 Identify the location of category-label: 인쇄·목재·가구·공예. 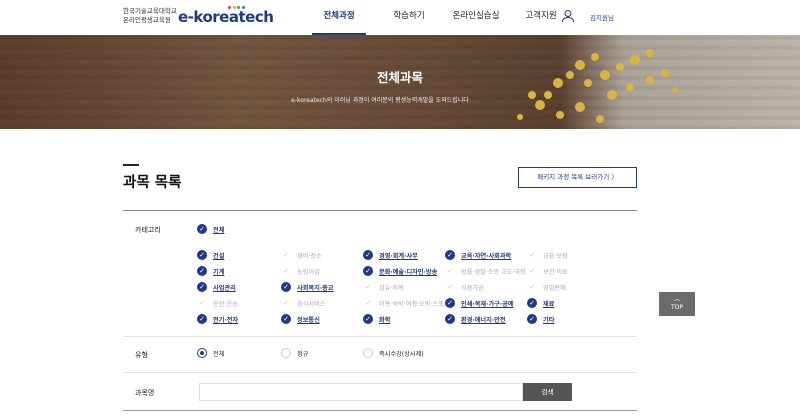
(487, 304).